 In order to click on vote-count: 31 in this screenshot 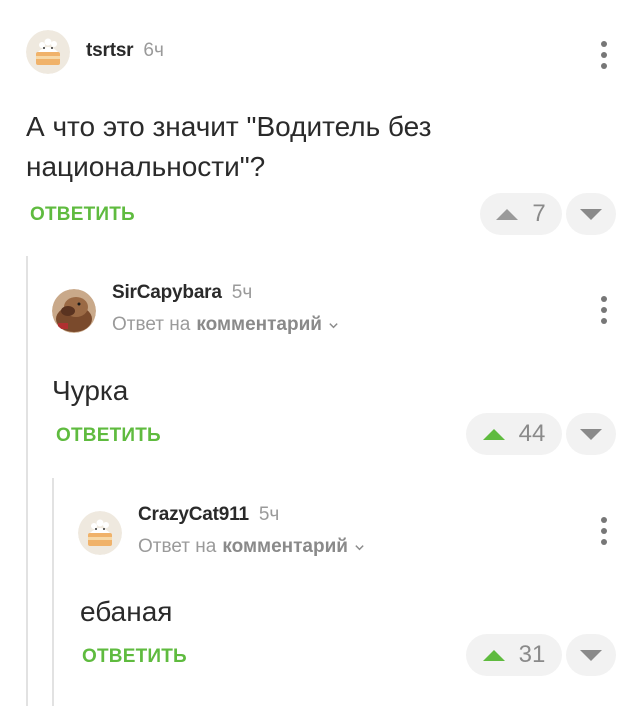, I will do `click(532, 654)`.